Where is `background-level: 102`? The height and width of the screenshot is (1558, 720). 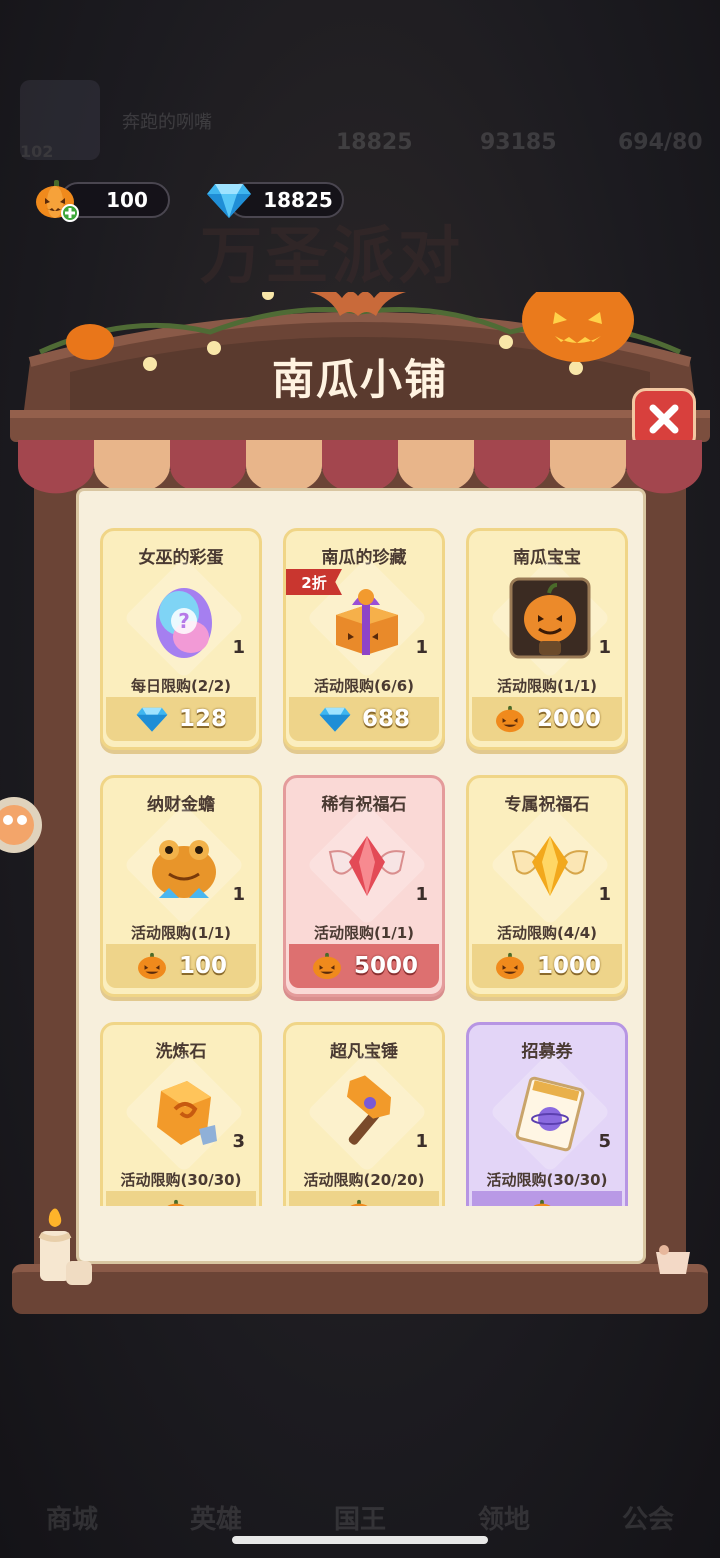
background-level: 102 is located at coordinates (37, 151).